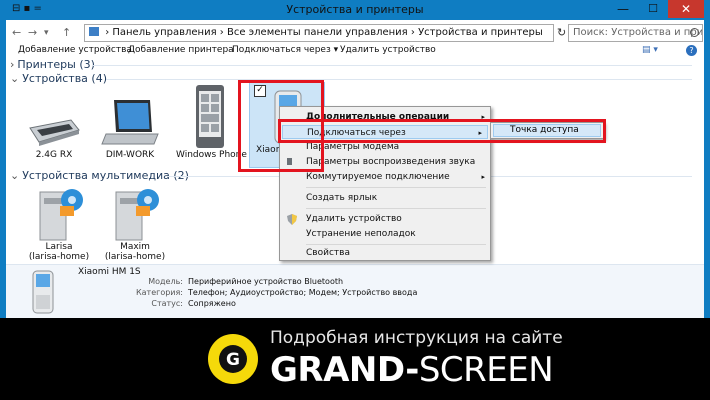 Image resolution: width=710 pixels, height=400 pixels. What do you see at coordinates (56, 64) in the screenshot?
I see `group-printers-label: Принтеры (3)` at bounding box center [56, 64].